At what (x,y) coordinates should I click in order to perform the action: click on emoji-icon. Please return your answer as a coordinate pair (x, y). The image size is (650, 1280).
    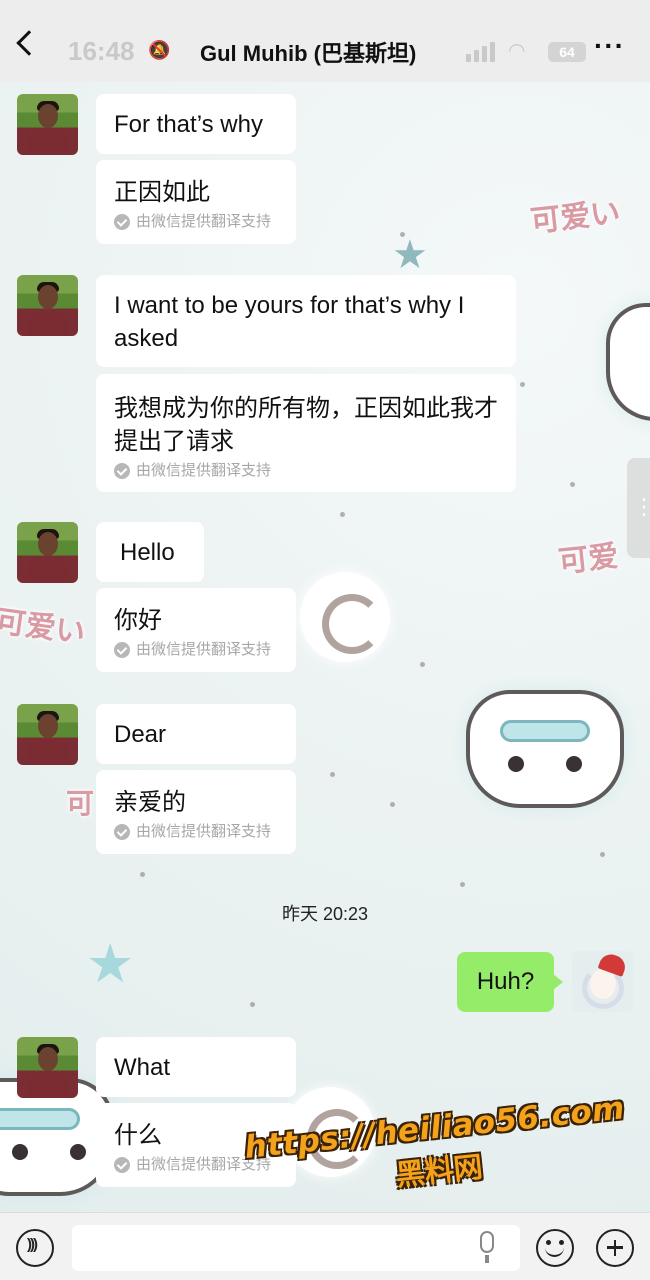
    Looking at the image, I should click on (555, 1248).